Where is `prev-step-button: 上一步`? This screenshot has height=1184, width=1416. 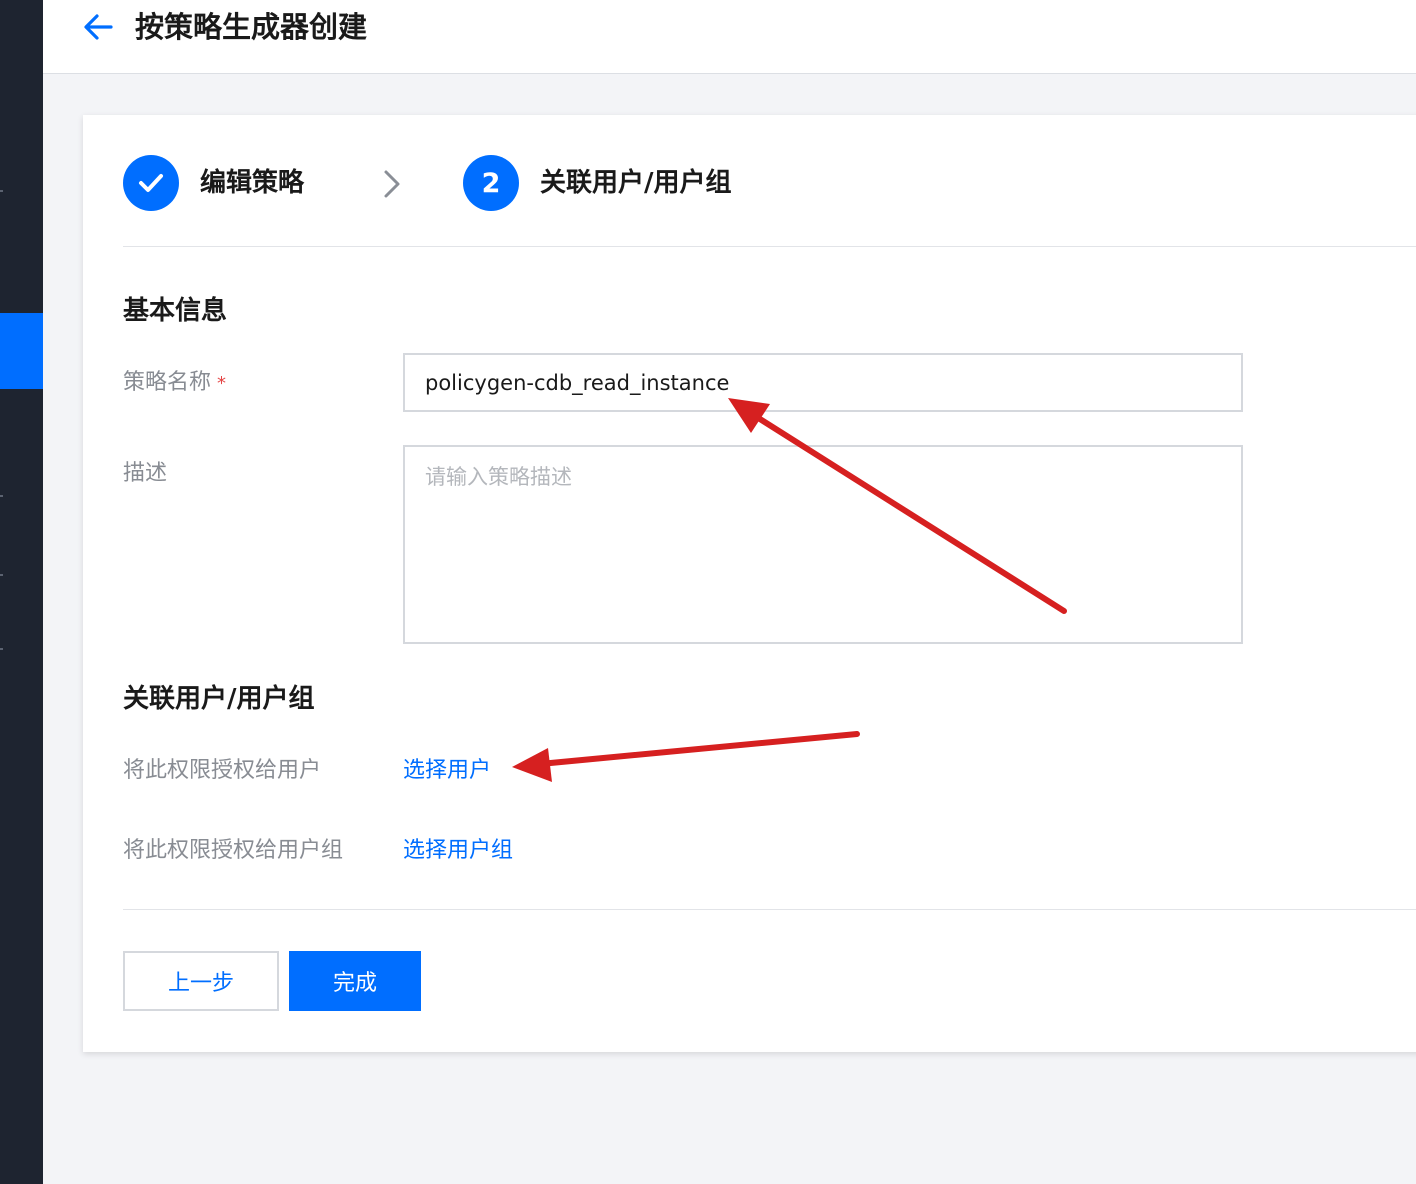
prev-step-button: 上一步 is located at coordinates (201, 981).